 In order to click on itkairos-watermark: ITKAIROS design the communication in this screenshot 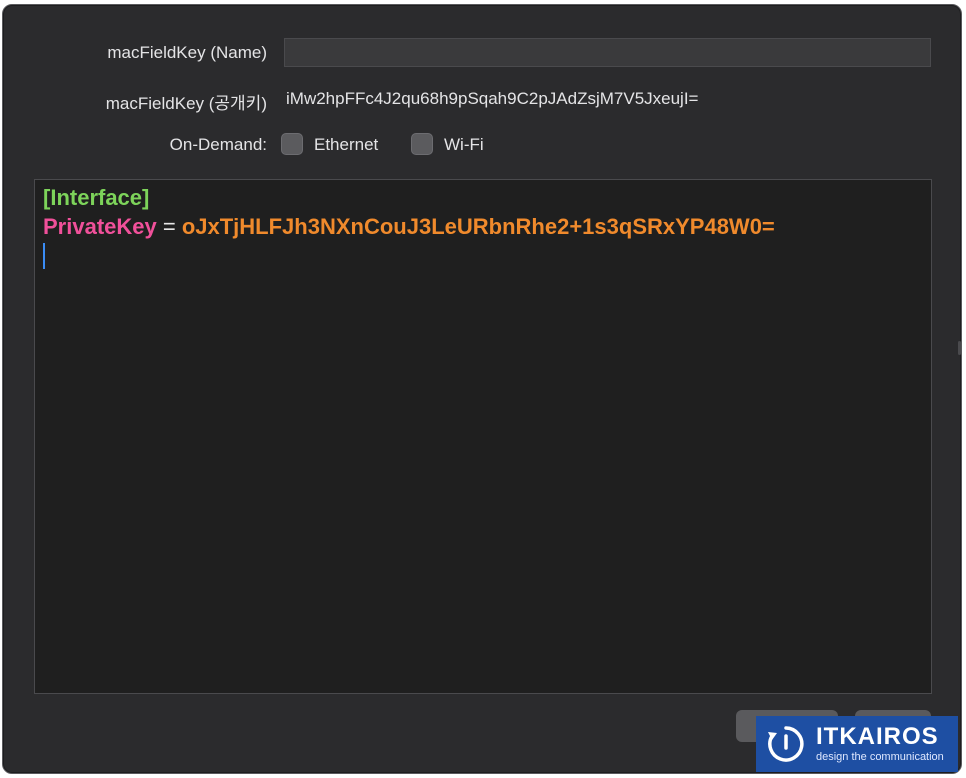, I will do `click(857, 744)`.